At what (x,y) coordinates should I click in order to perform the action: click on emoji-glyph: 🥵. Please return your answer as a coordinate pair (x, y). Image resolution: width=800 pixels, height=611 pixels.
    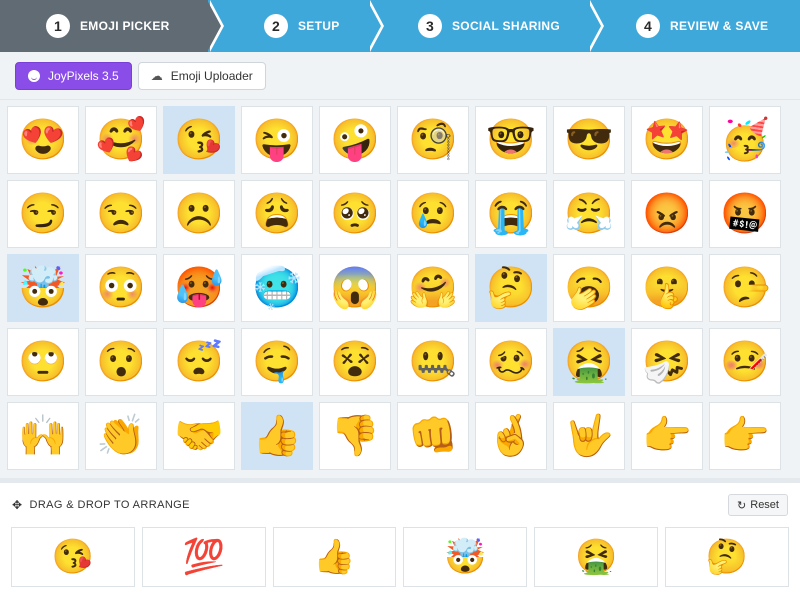
    Looking at the image, I should click on (199, 288).